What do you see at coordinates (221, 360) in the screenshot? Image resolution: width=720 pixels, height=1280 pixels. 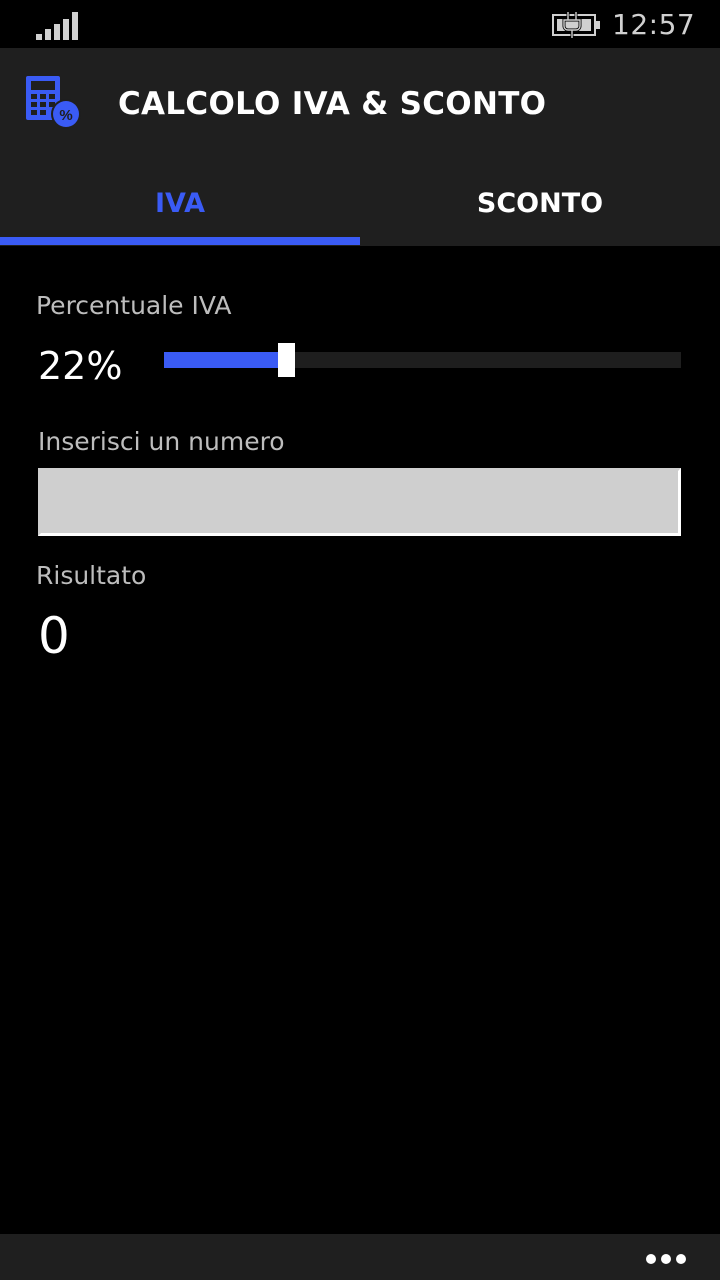 I see `slider-fill` at bounding box center [221, 360].